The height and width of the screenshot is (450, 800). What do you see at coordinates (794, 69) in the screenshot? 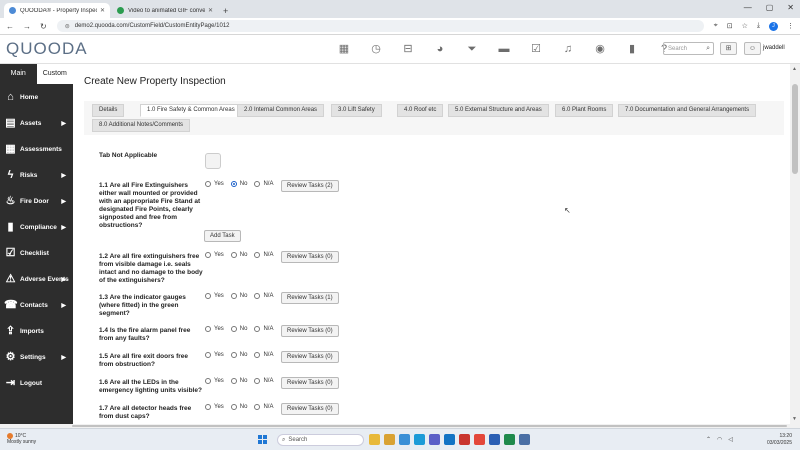
I see `scroll-up-icon: ▲` at bounding box center [794, 69].